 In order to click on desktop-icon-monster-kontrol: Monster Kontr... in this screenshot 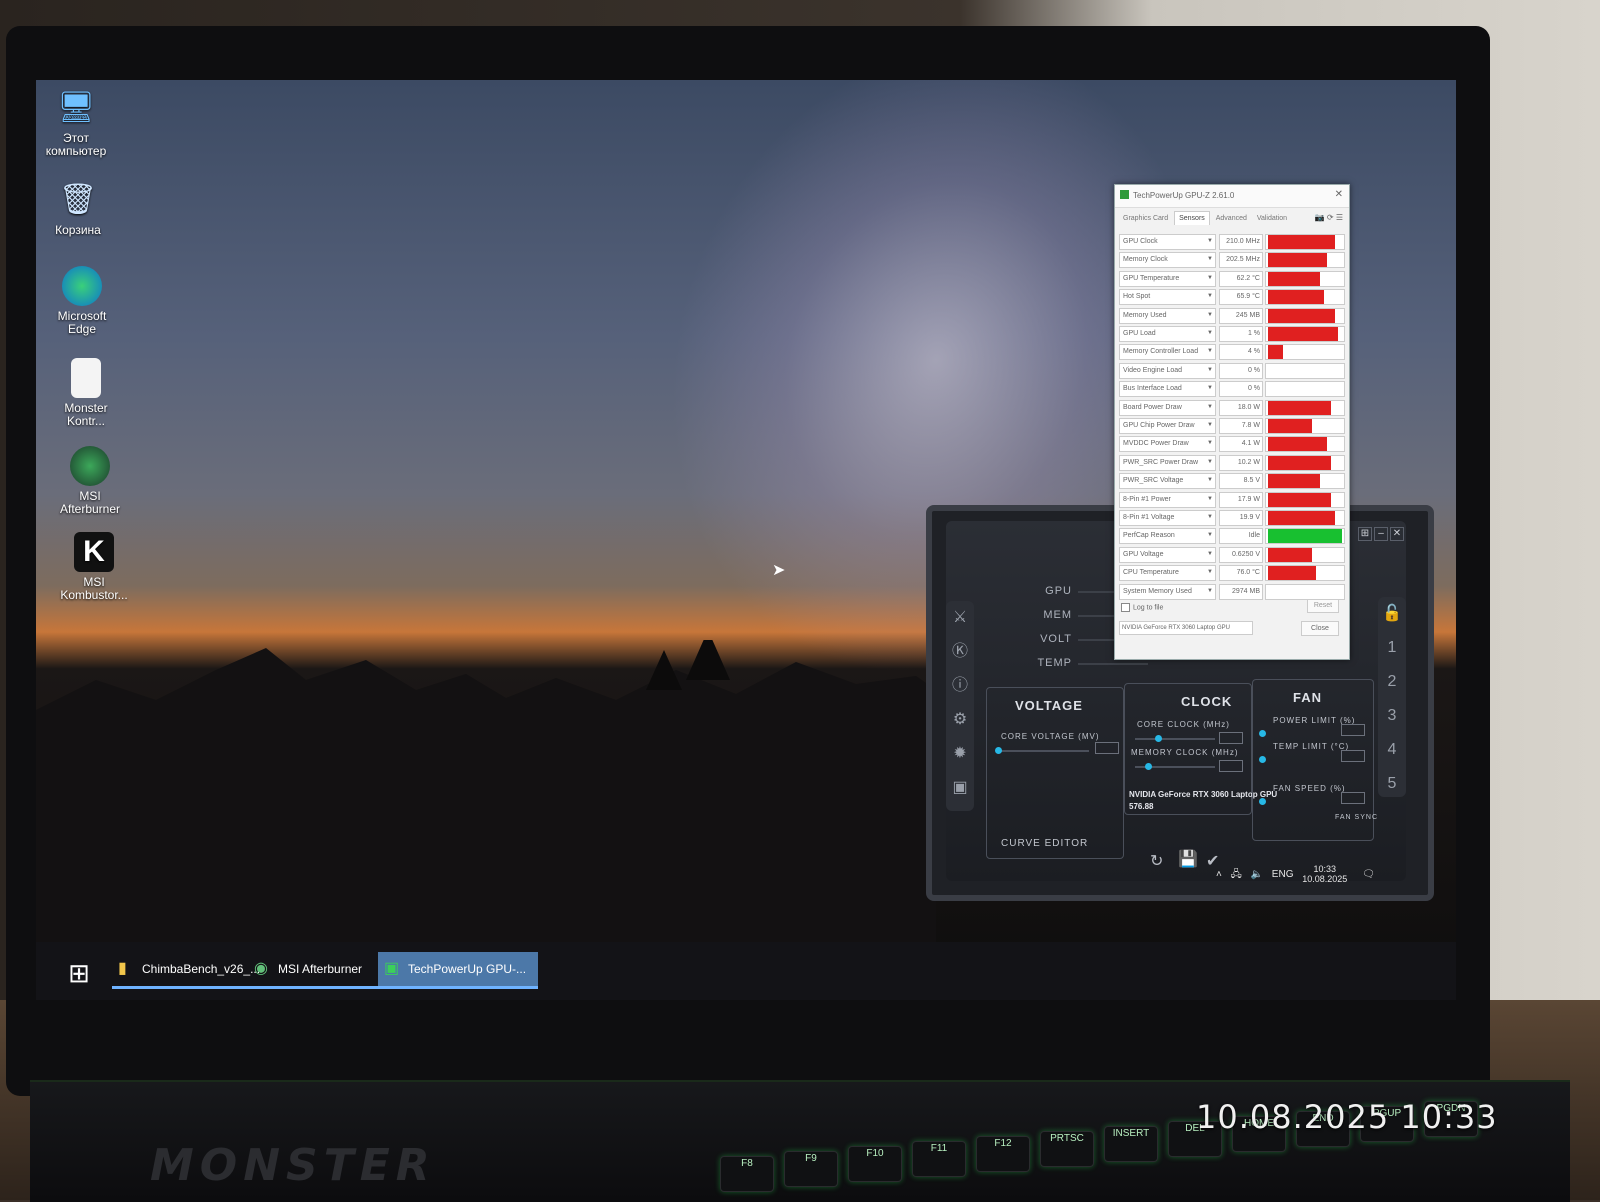, I will do `click(86, 393)`.